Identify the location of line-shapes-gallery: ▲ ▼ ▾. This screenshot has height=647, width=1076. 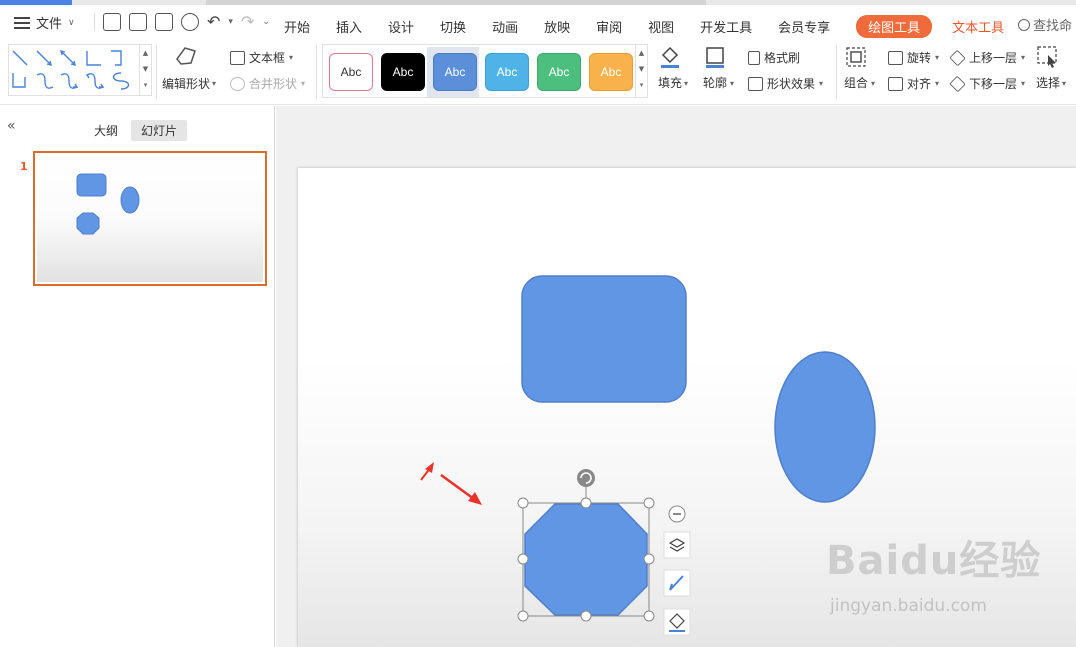
(80, 70).